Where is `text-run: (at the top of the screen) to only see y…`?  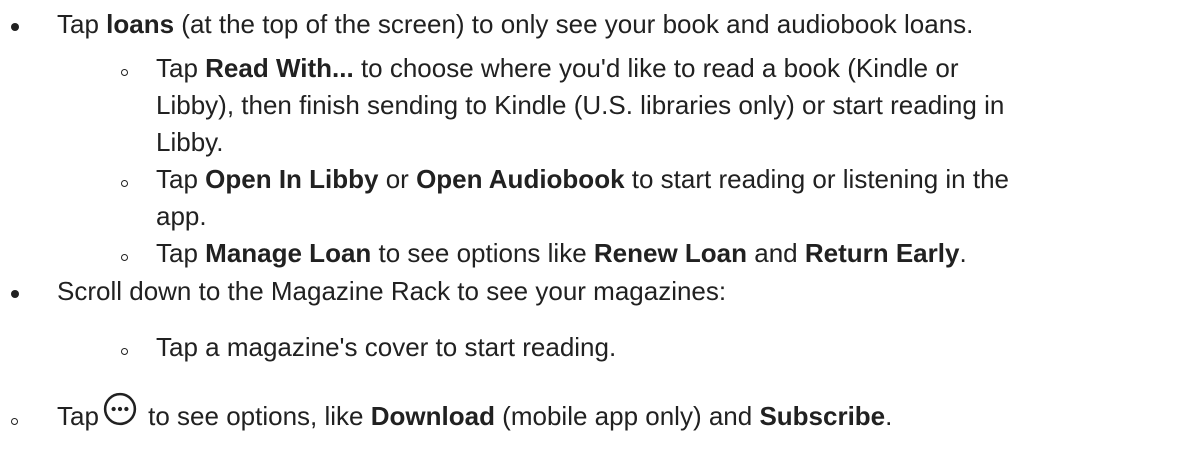 text-run: (at the top of the screen) to only see y… is located at coordinates (574, 24).